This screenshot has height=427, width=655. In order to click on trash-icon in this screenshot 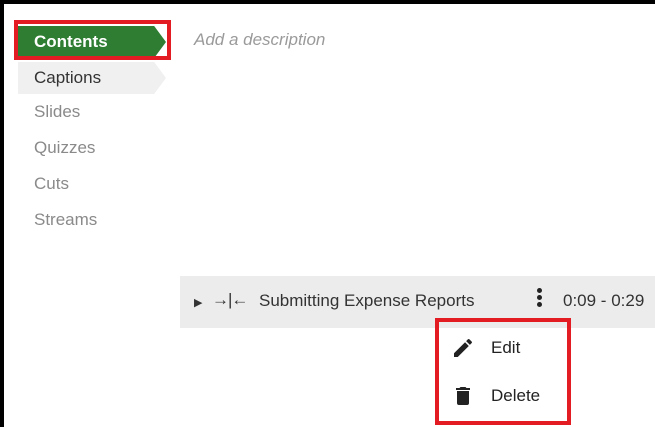, I will do `click(463, 396)`.